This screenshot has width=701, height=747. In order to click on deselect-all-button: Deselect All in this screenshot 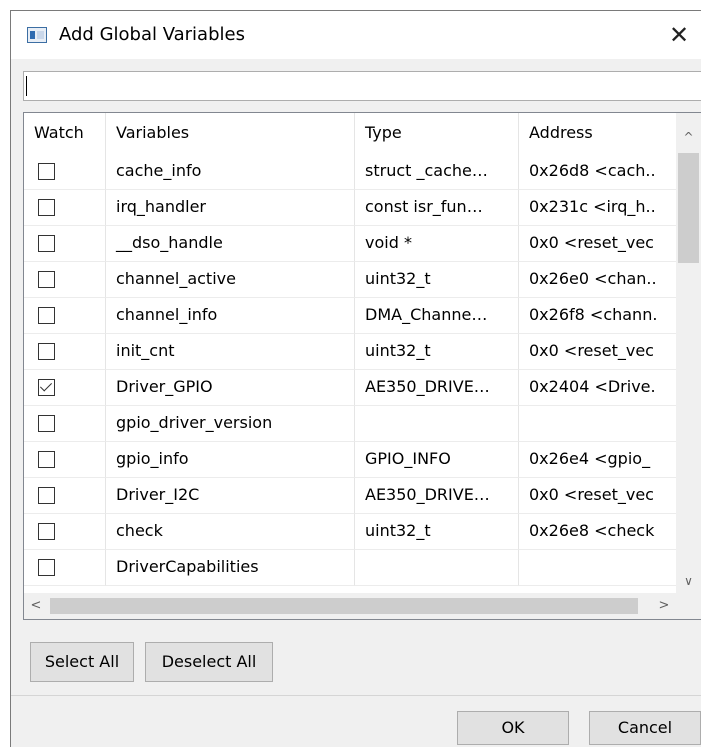, I will do `click(209, 662)`.